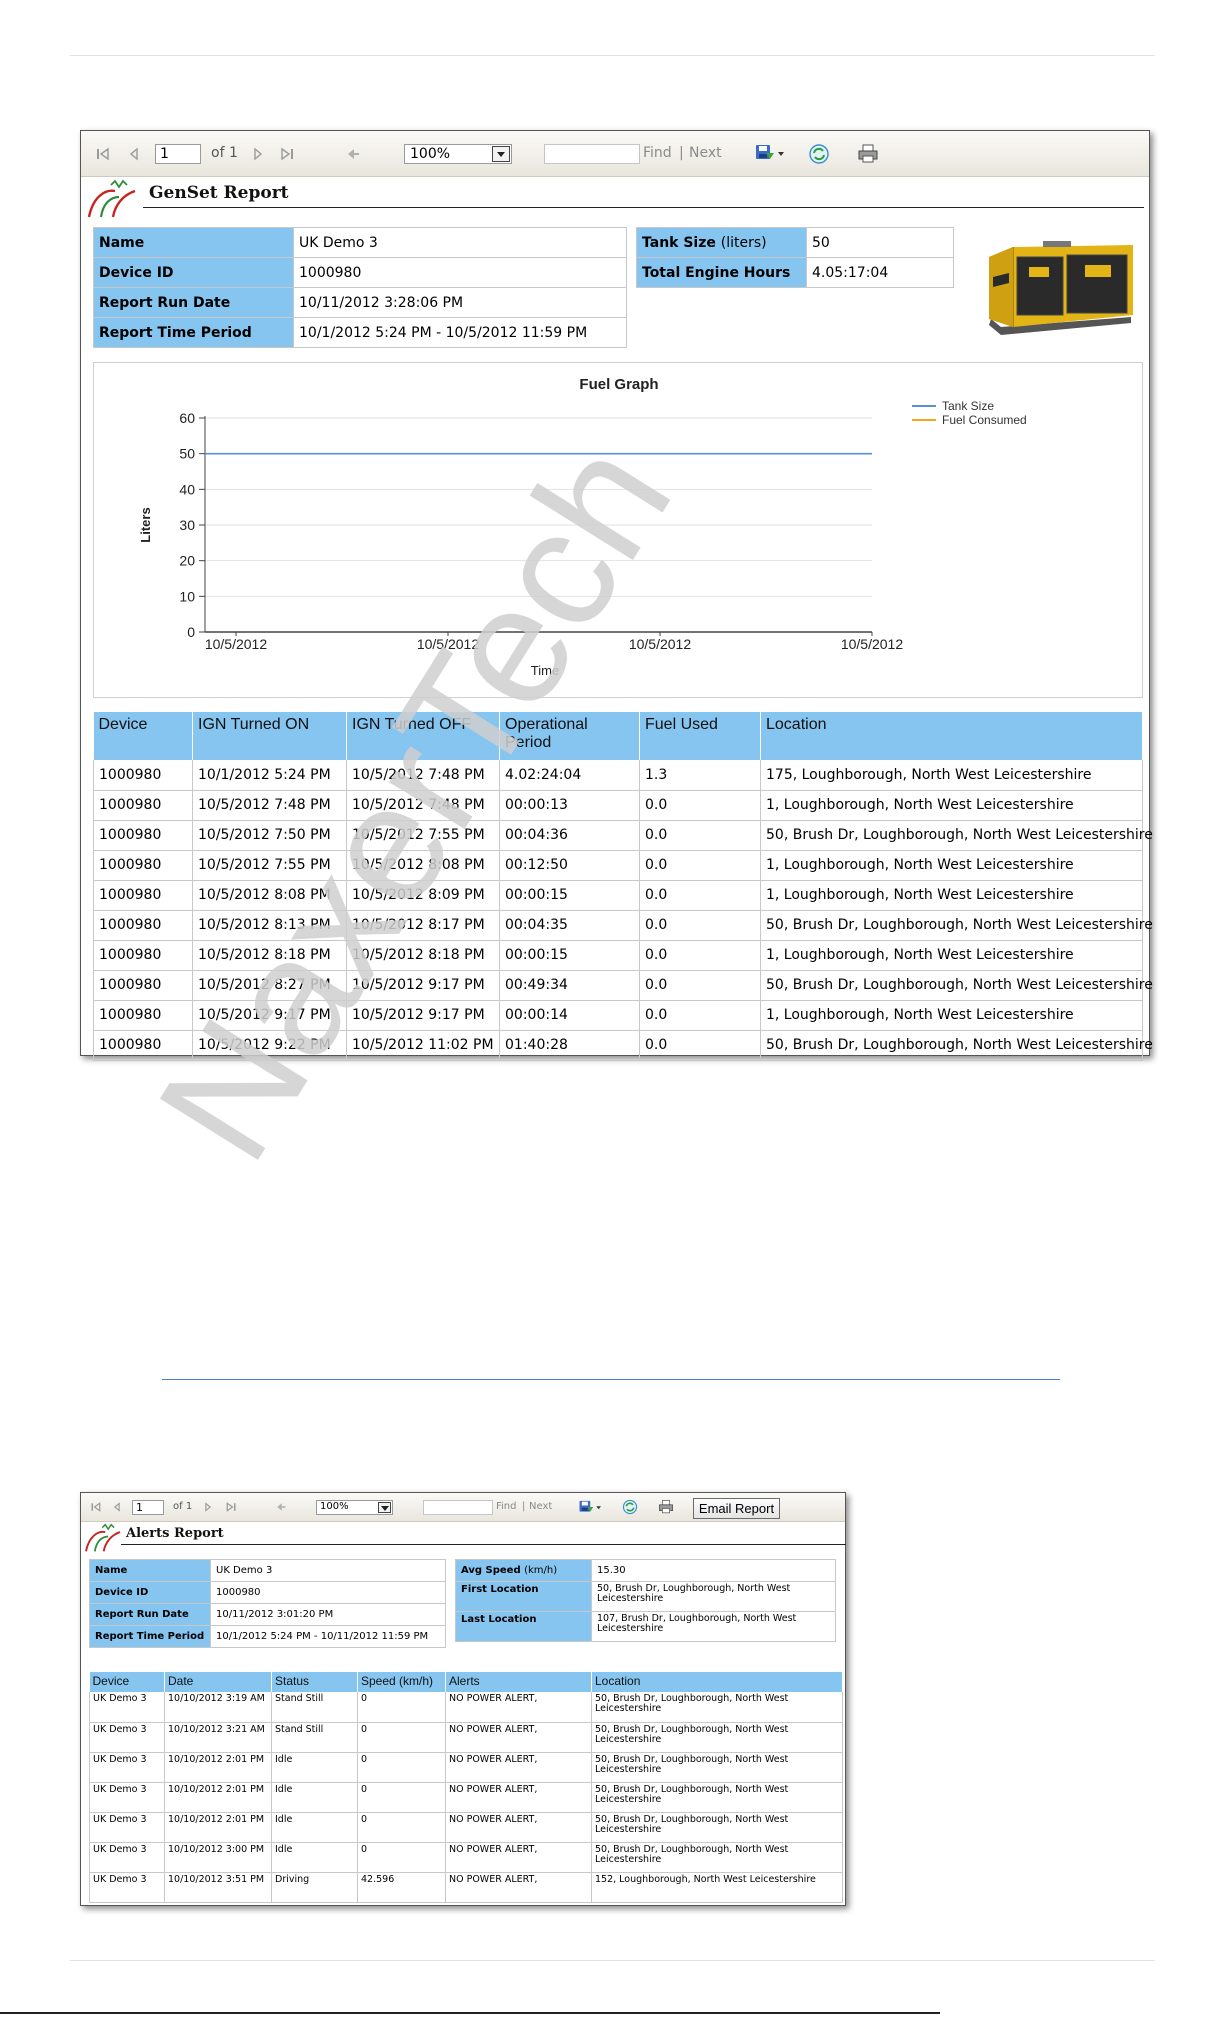  I want to click on info-value: 10/11/2012 3:28:06 PM, so click(460, 302).